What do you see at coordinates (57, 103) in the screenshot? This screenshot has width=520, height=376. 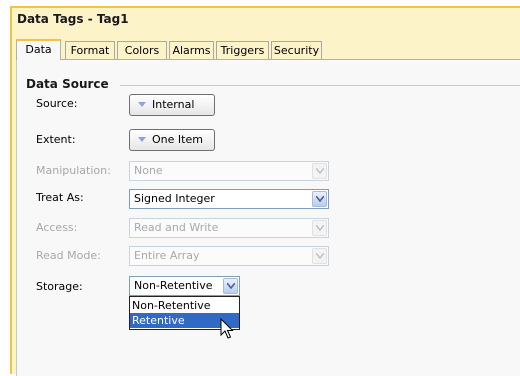 I see `source-label: Source:` at bounding box center [57, 103].